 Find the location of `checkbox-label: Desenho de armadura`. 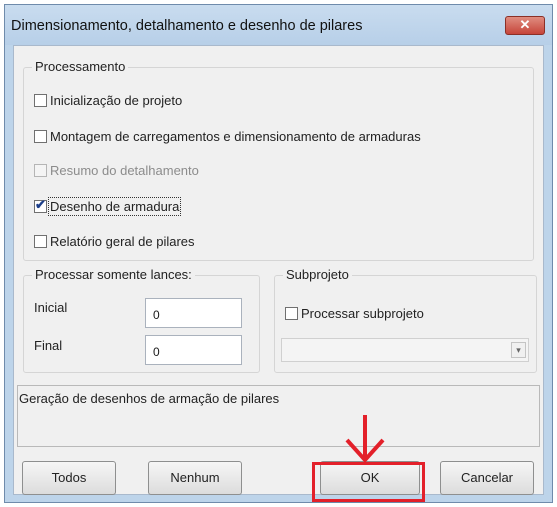

checkbox-label: Desenho de armadura is located at coordinates (114, 206).